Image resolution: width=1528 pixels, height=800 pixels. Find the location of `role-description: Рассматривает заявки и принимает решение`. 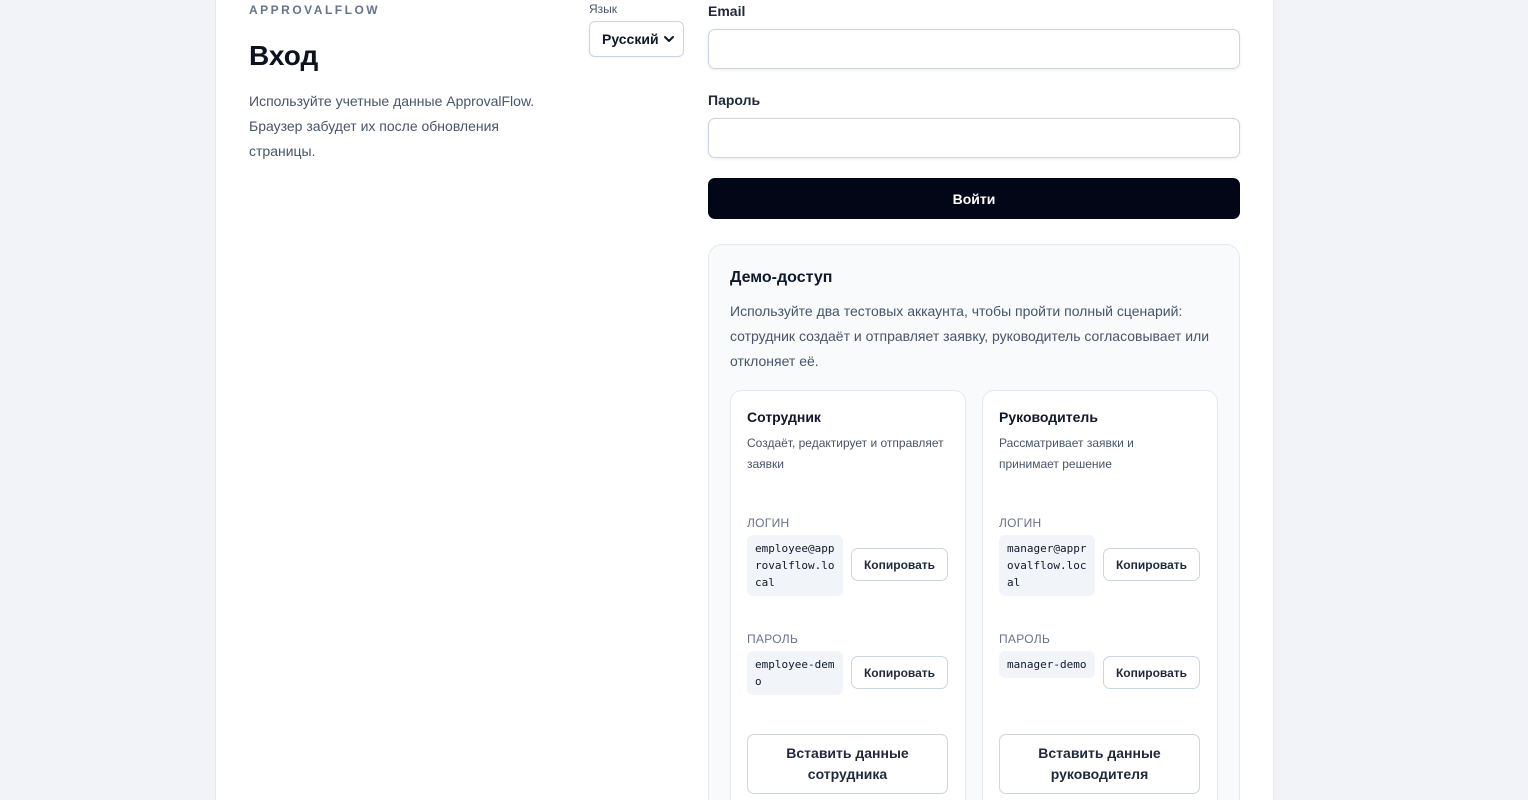

role-description: Рассматривает заявки и принимает решение is located at coordinates (1066, 453).